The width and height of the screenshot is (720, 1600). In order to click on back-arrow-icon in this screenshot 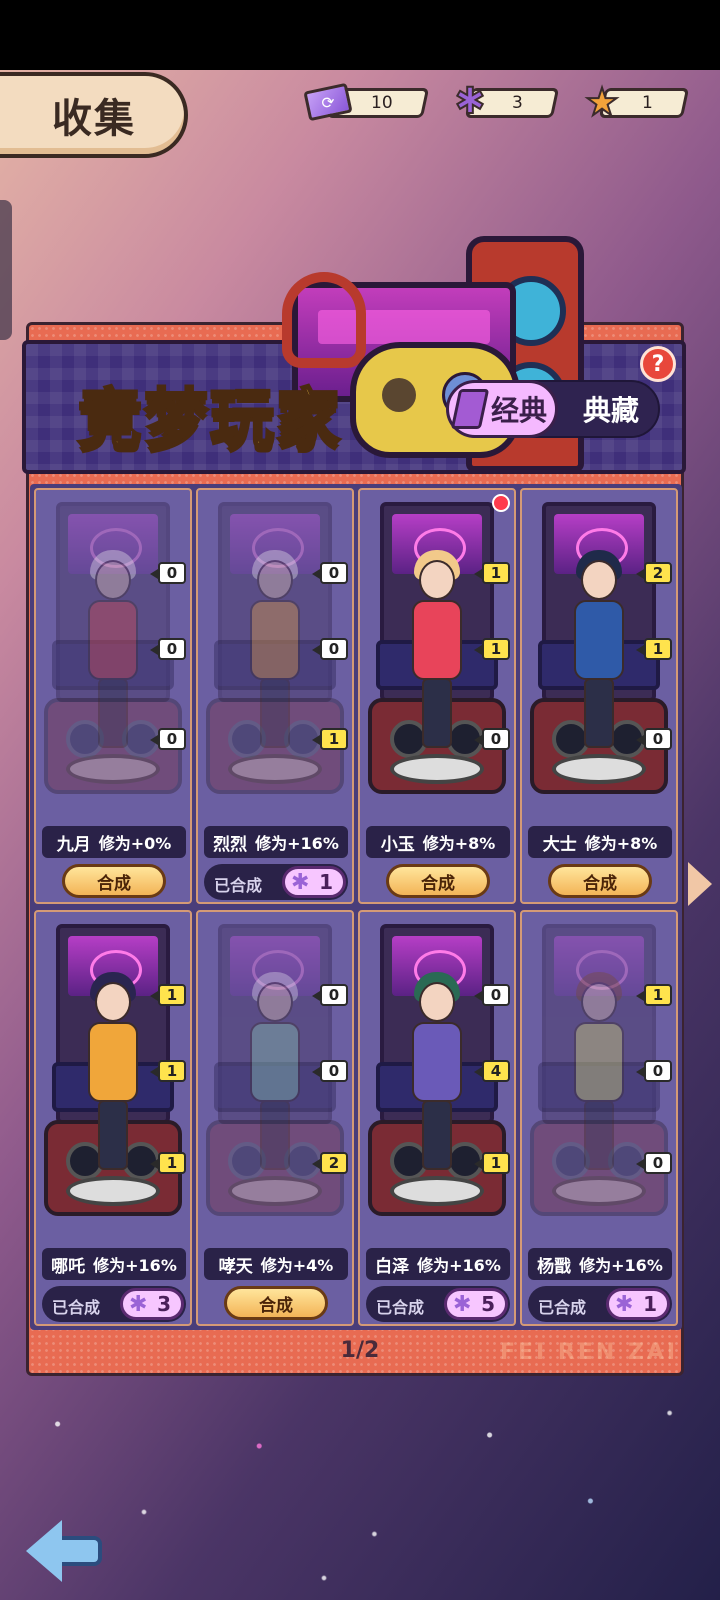, I will do `click(64, 1551)`.